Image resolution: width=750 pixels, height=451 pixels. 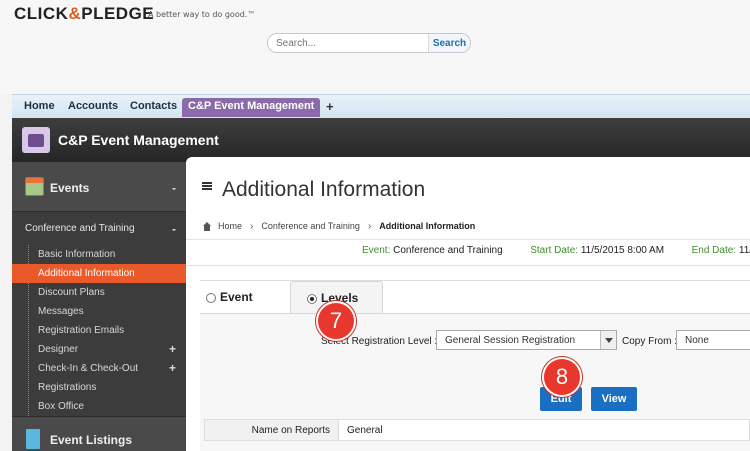 What do you see at coordinates (448, 250) in the screenshot?
I see `event-value: Conference and Training` at bounding box center [448, 250].